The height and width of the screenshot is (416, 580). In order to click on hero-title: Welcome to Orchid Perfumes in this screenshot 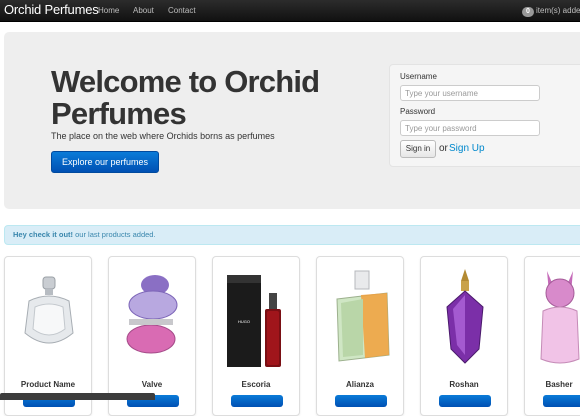, I will do `click(185, 97)`.